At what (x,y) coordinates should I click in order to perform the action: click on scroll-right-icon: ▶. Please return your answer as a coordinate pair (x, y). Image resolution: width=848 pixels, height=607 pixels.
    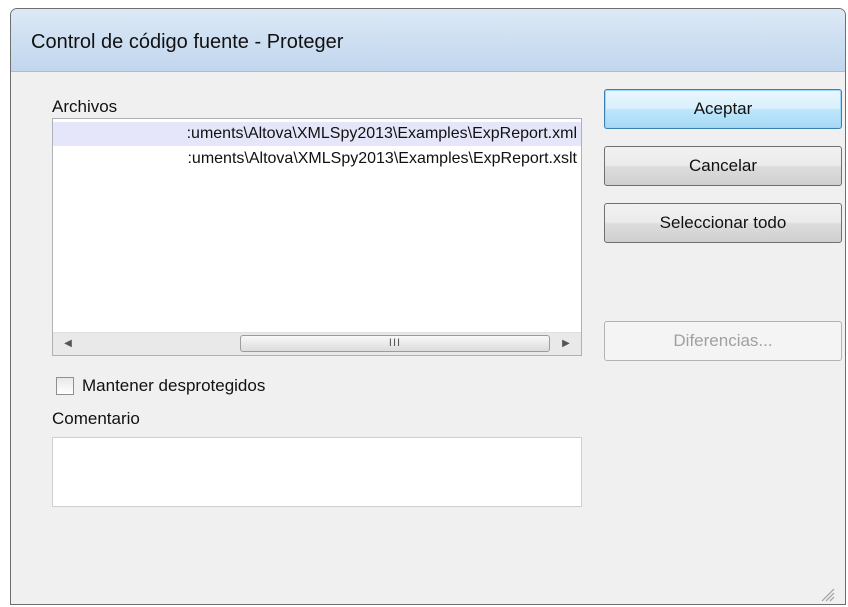
    Looking at the image, I should click on (566, 344).